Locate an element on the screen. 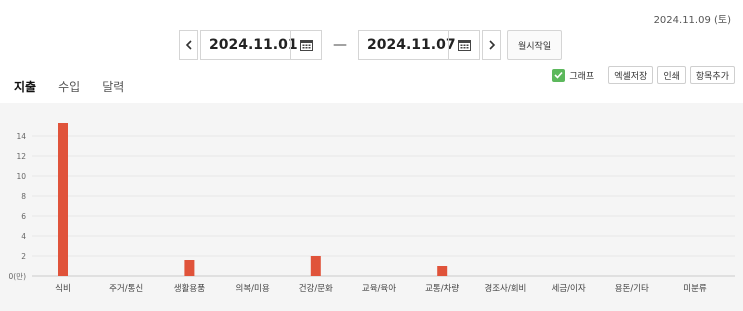 The width and height of the screenshot is (743, 311). start-date-text: 2024.11.01 is located at coordinates (249, 45).